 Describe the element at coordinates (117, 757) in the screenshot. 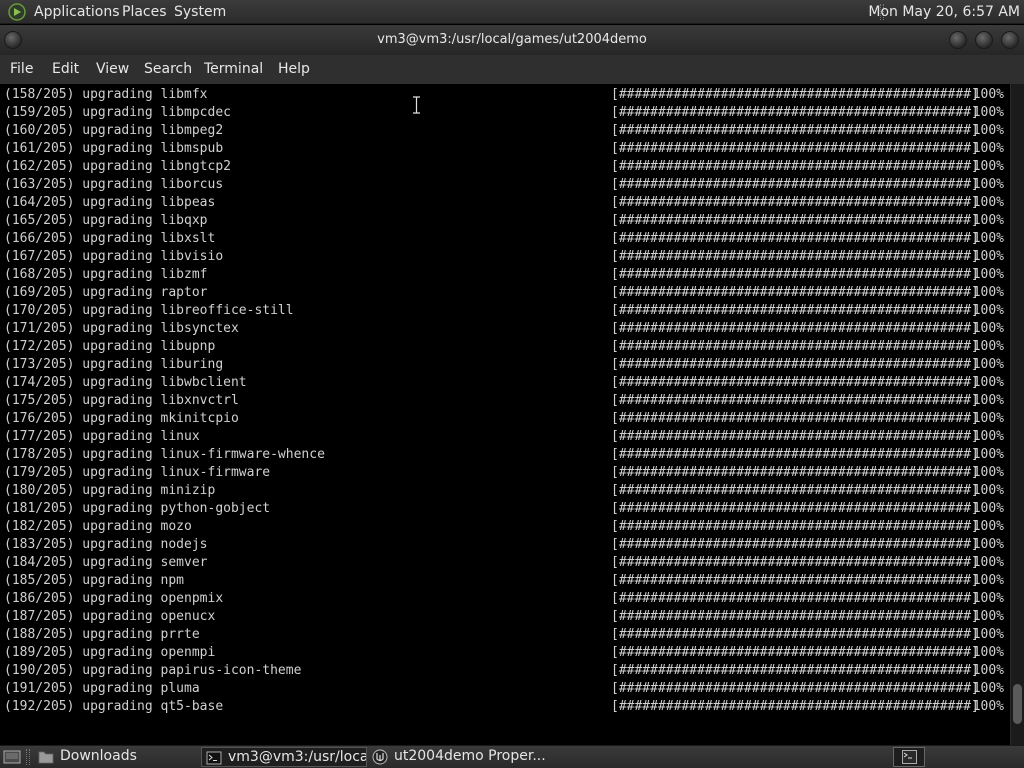

I see `taskbar-item-downloads: Downloads` at that location.